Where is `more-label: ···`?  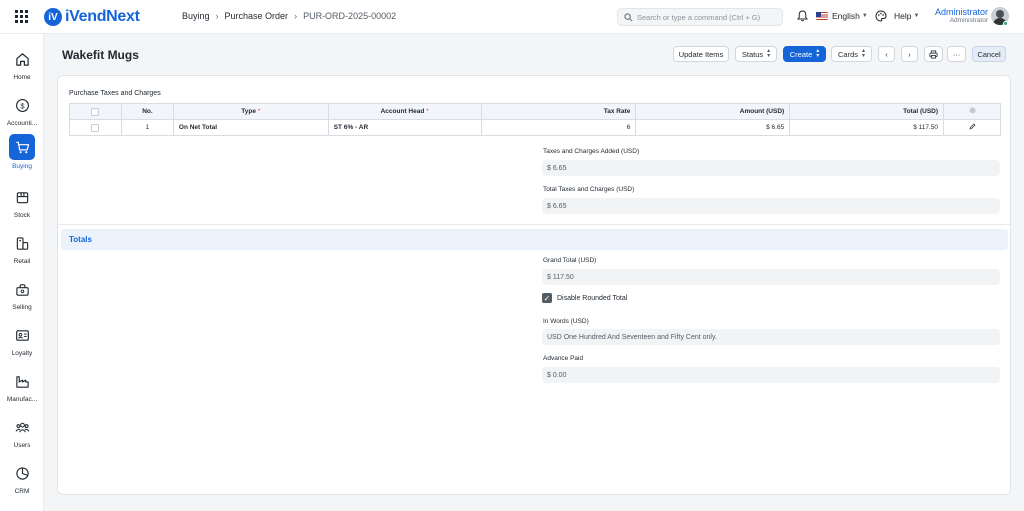 more-label: ··· is located at coordinates (956, 54).